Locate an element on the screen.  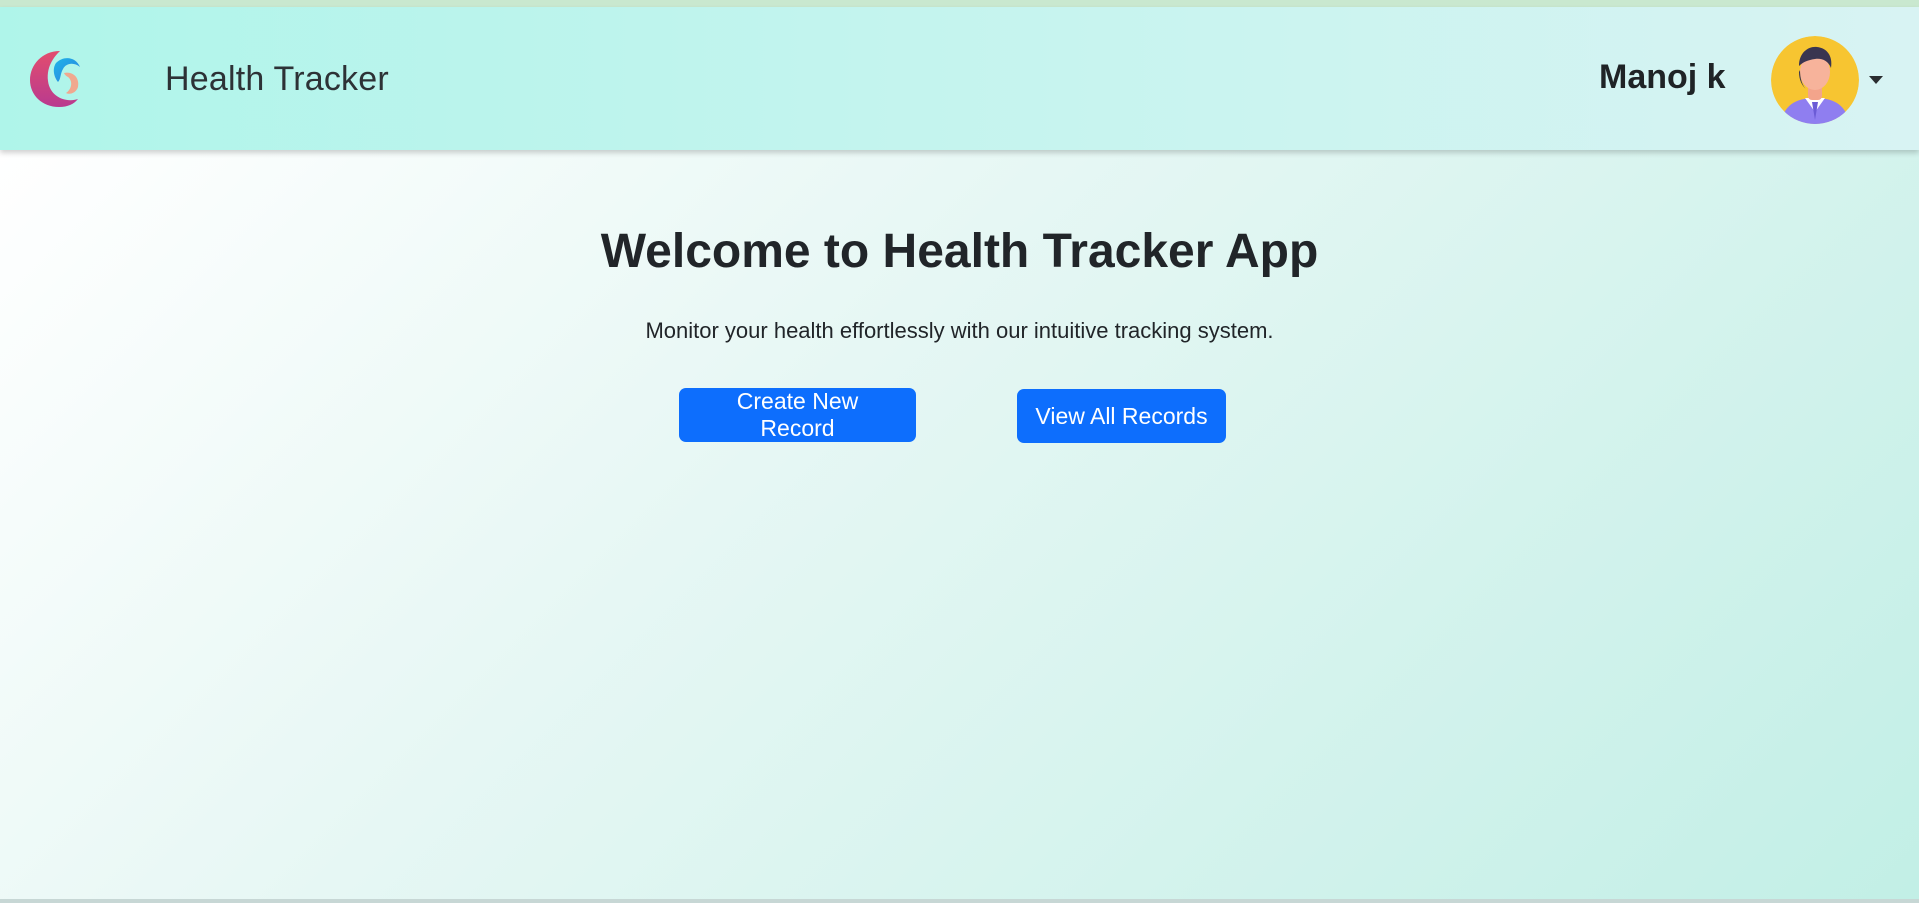
brand-name: Health Tracker is located at coordinates (277, 78).